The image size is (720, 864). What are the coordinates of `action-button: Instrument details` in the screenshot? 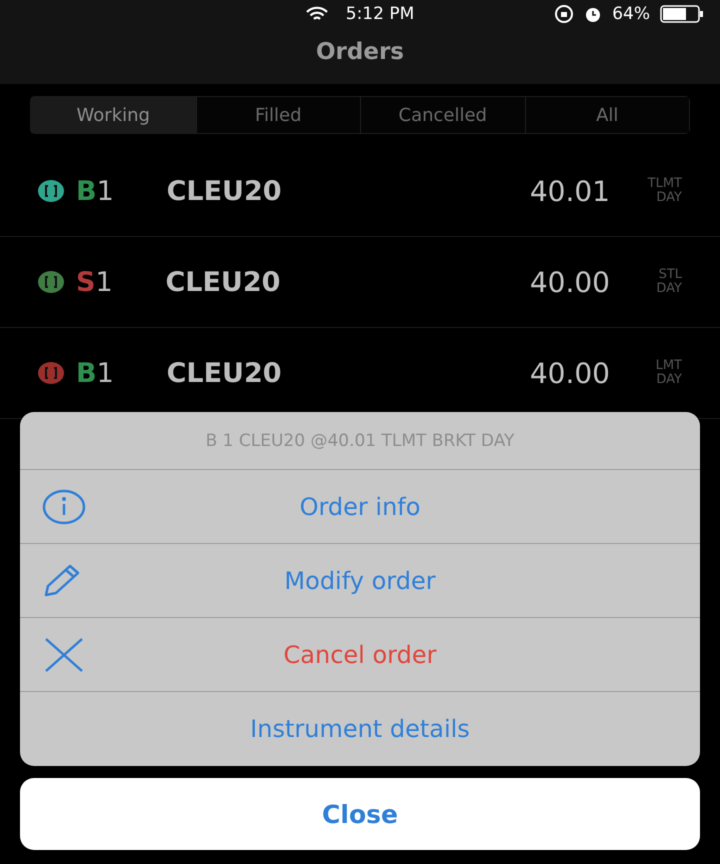 It's located at (360, 729).